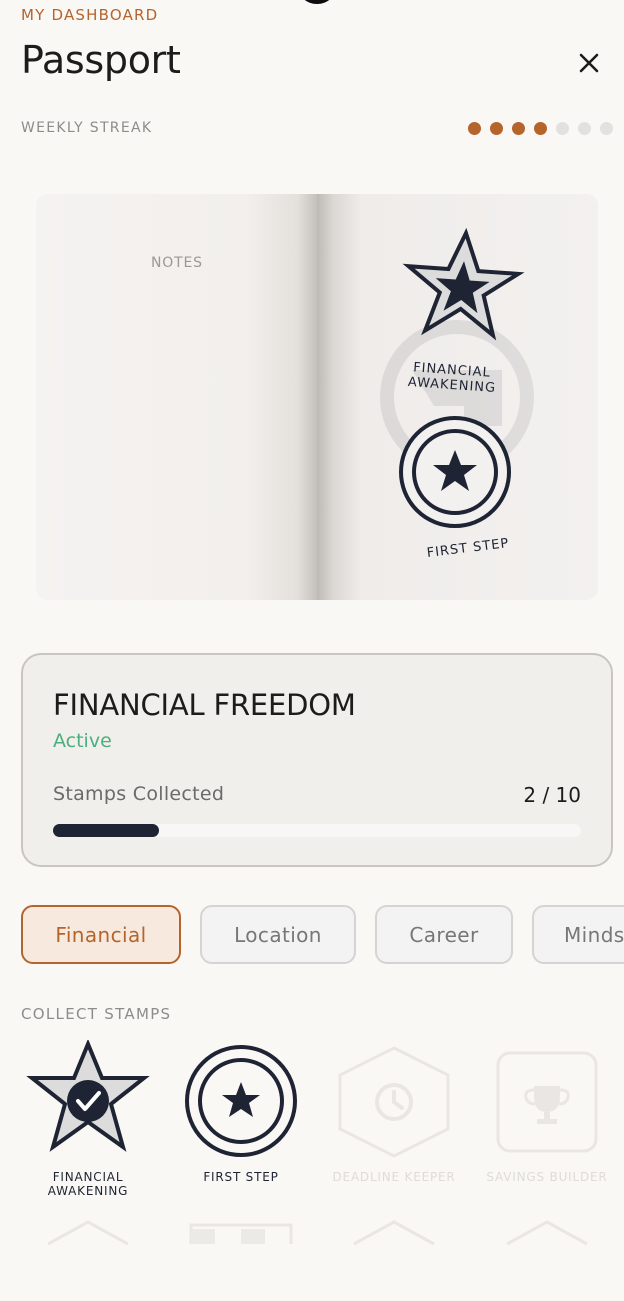 The height and width of the screenshot is (1301, 624). What do you see at coordinates (317, 1233) in the screenshot?
I see `next-stamp-row` at bounding box center [317, 1233].